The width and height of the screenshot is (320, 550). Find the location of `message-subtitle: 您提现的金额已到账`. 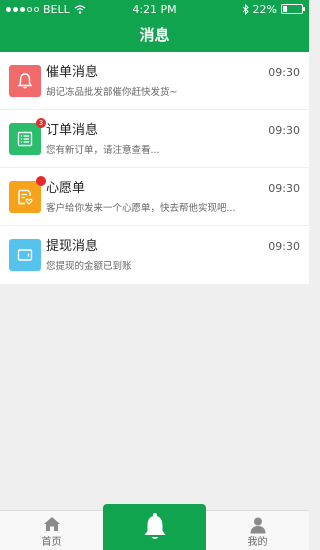

message-subtitle: 您提现的金额已到账 is located at coordinates (89, 266).